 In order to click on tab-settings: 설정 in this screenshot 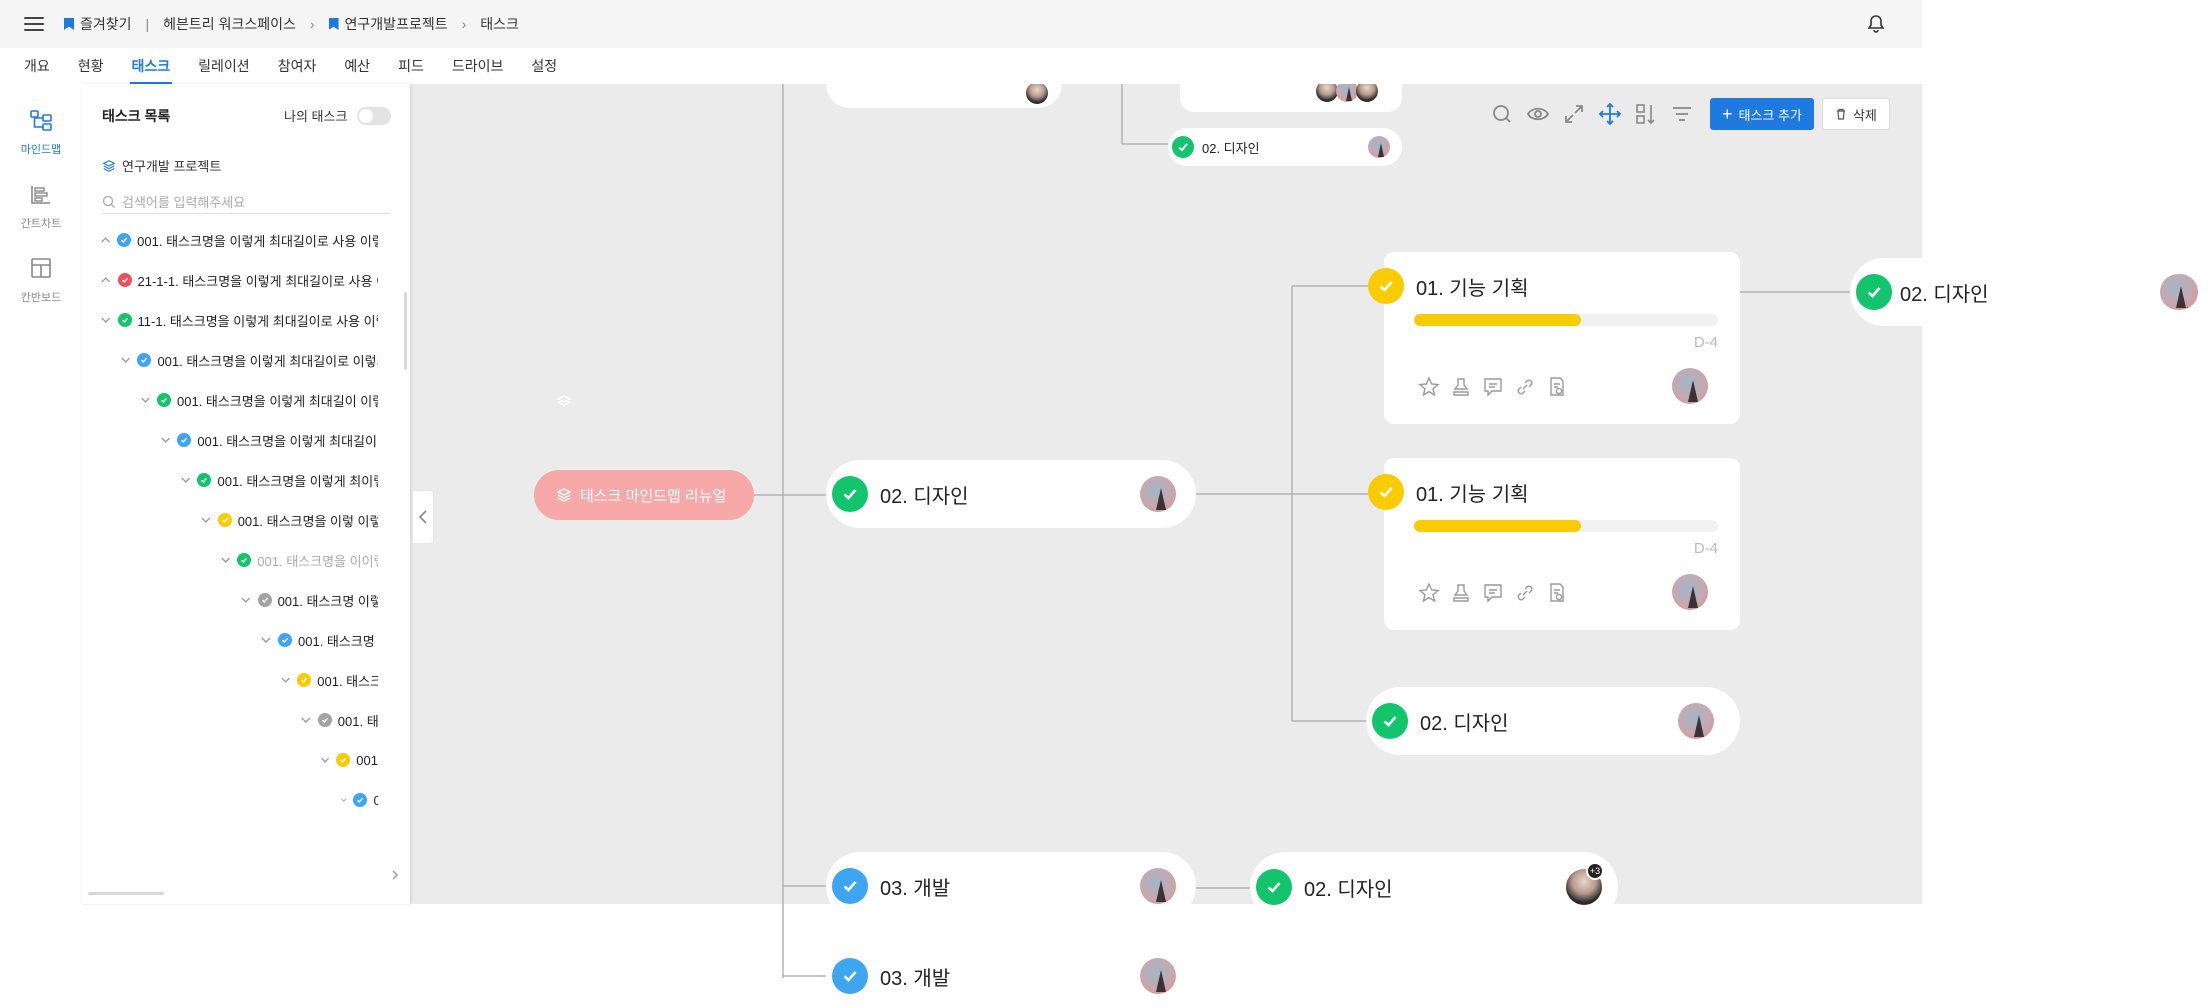, I will do `click(544, 66)`.